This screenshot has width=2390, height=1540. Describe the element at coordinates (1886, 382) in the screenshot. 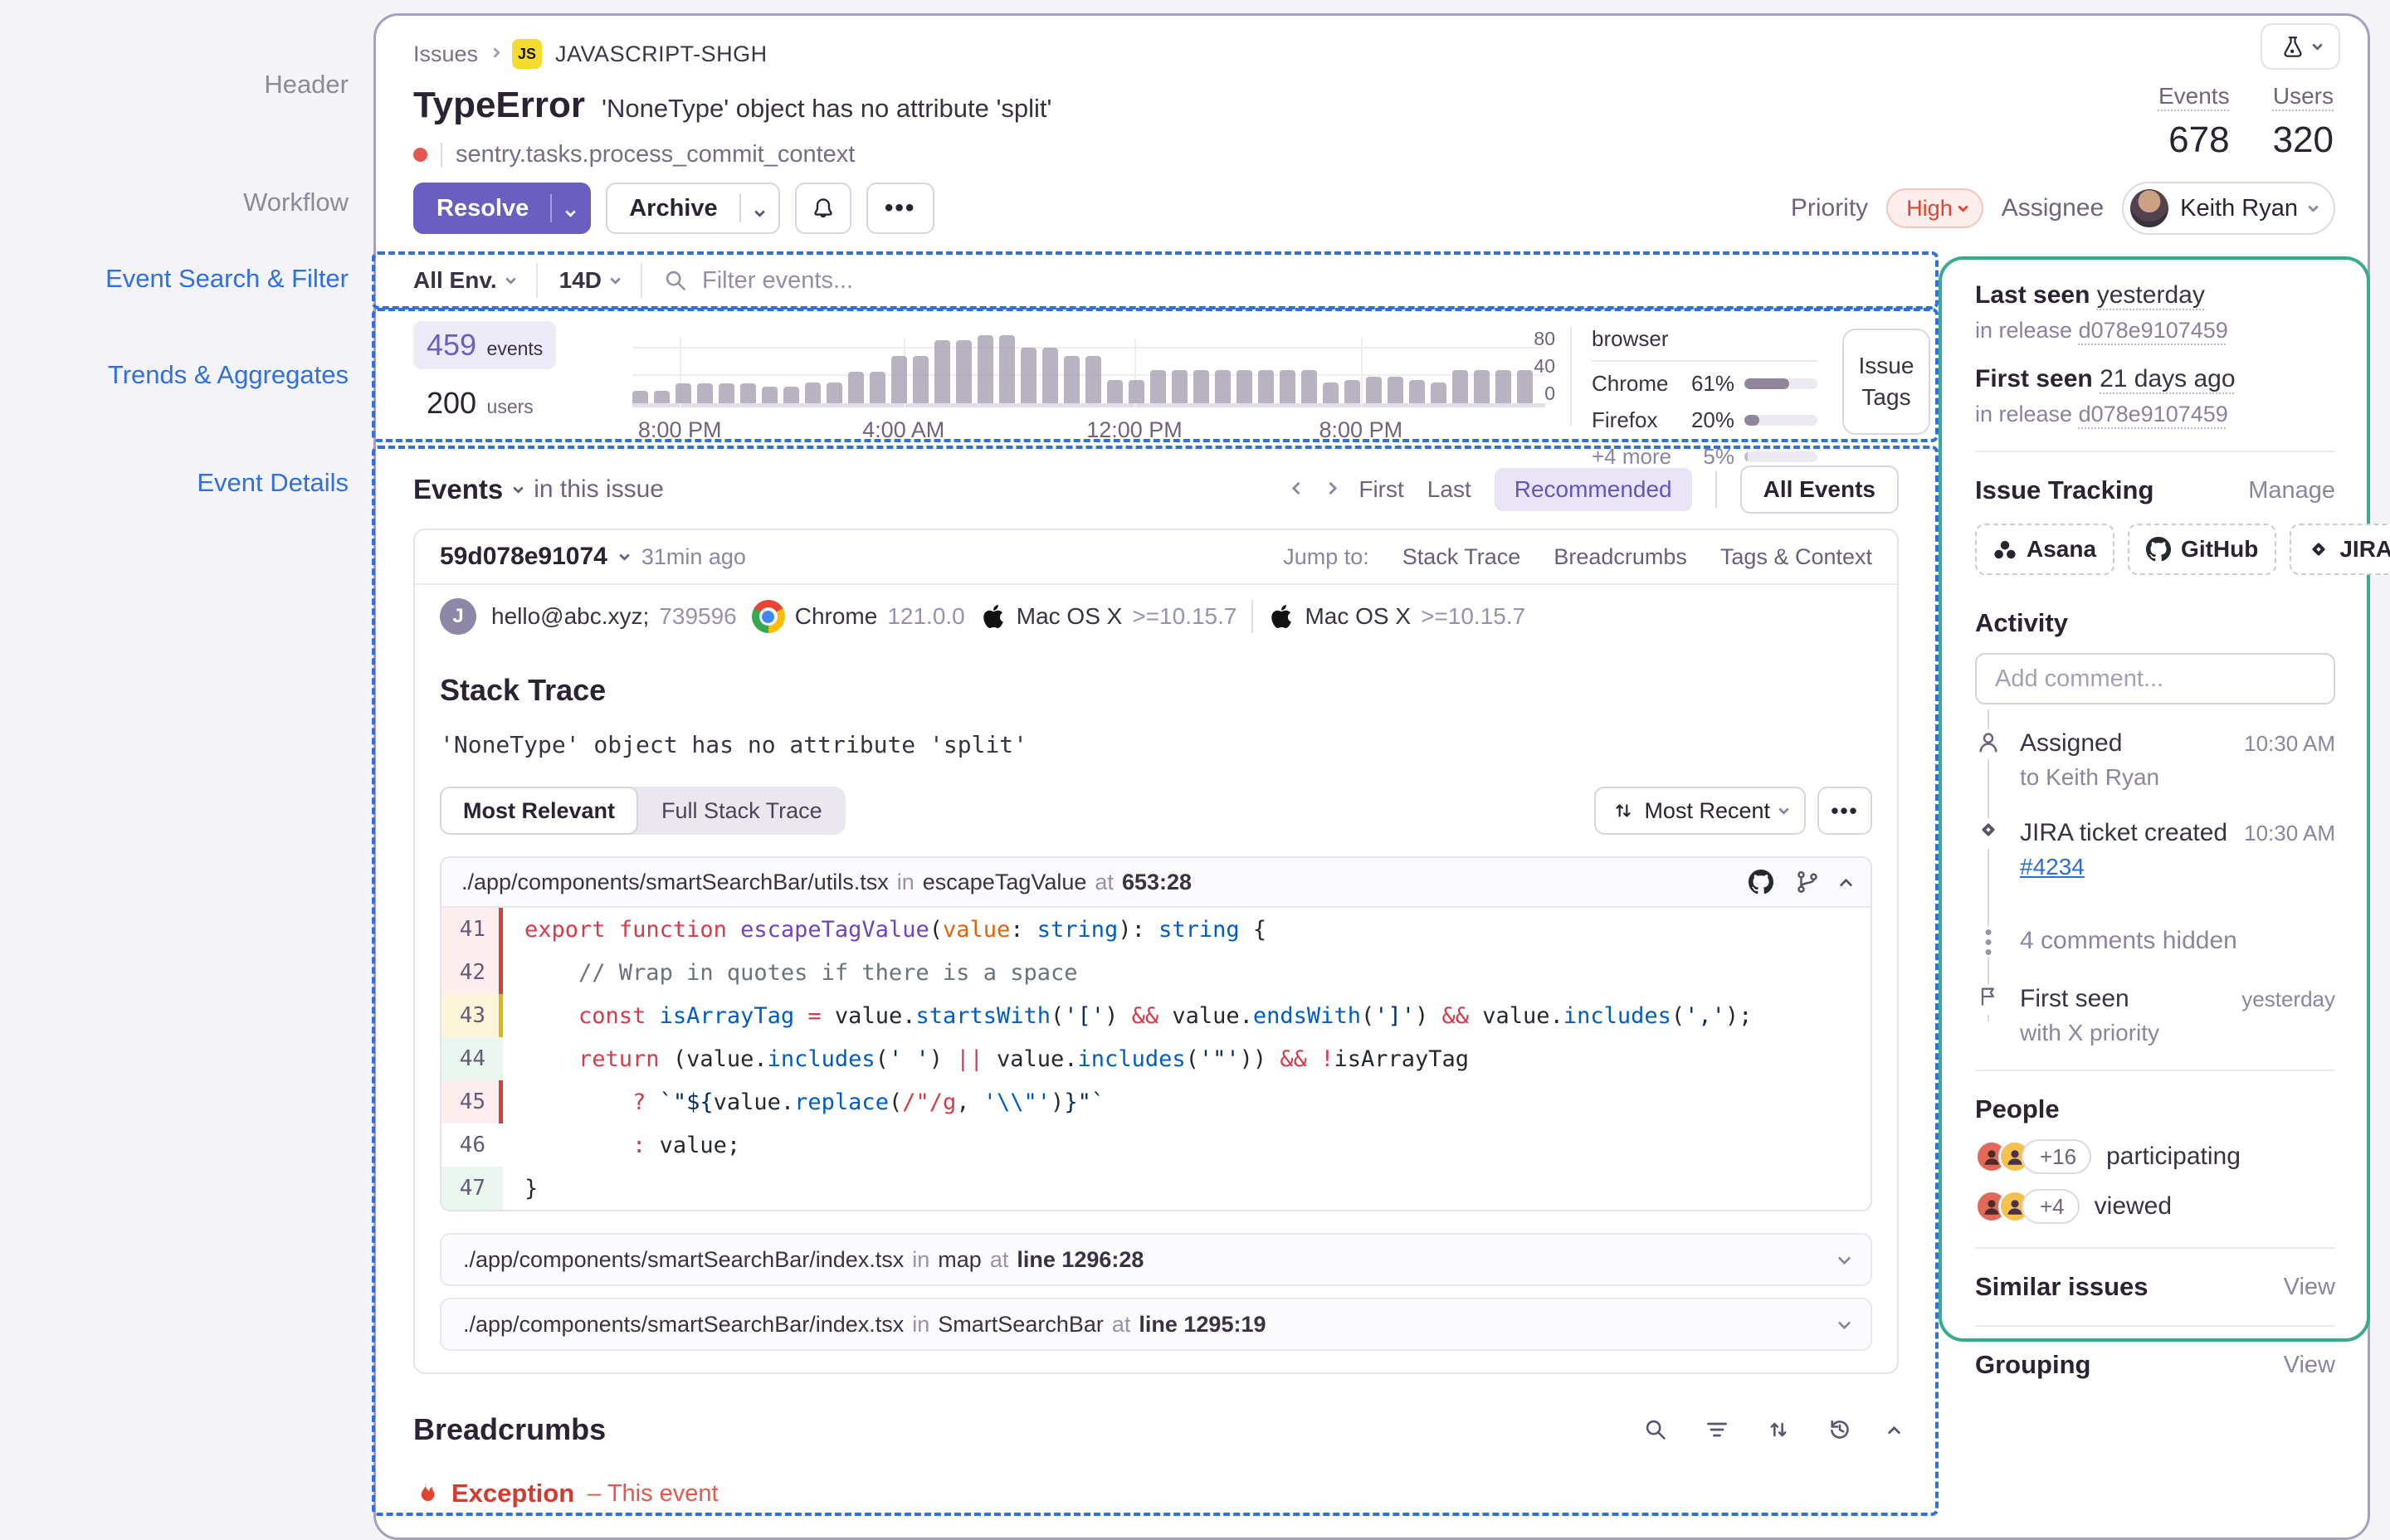

I see `issue-tags-button: Issue Tags` at that location.